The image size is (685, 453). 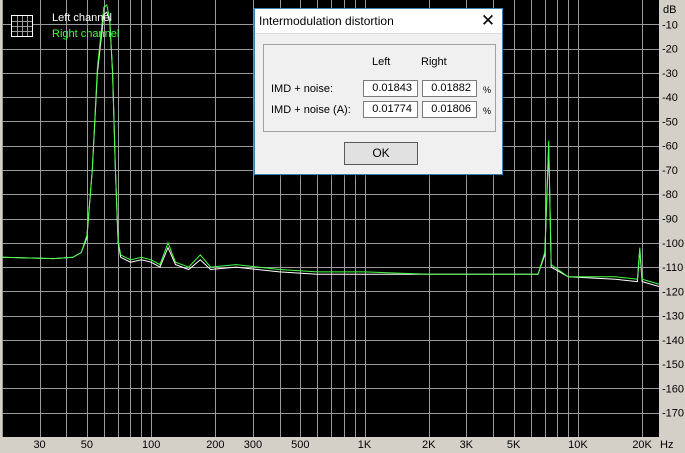 What do you see at coordinates (429, 445) in the screenshot?
I see `x-tick-label: 2K` at bounding box center [429, 445].